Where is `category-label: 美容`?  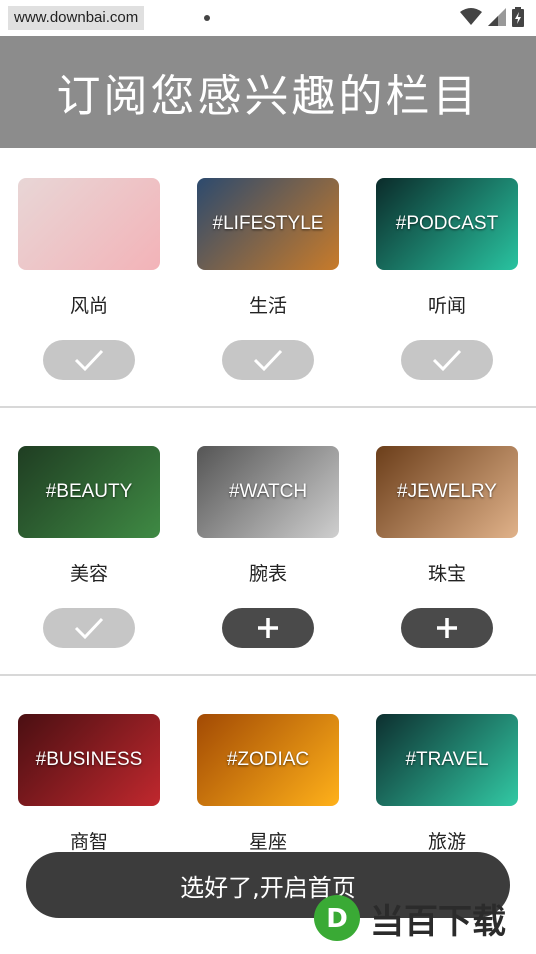 category-label: 美容 is located at coordinates (88, 574).